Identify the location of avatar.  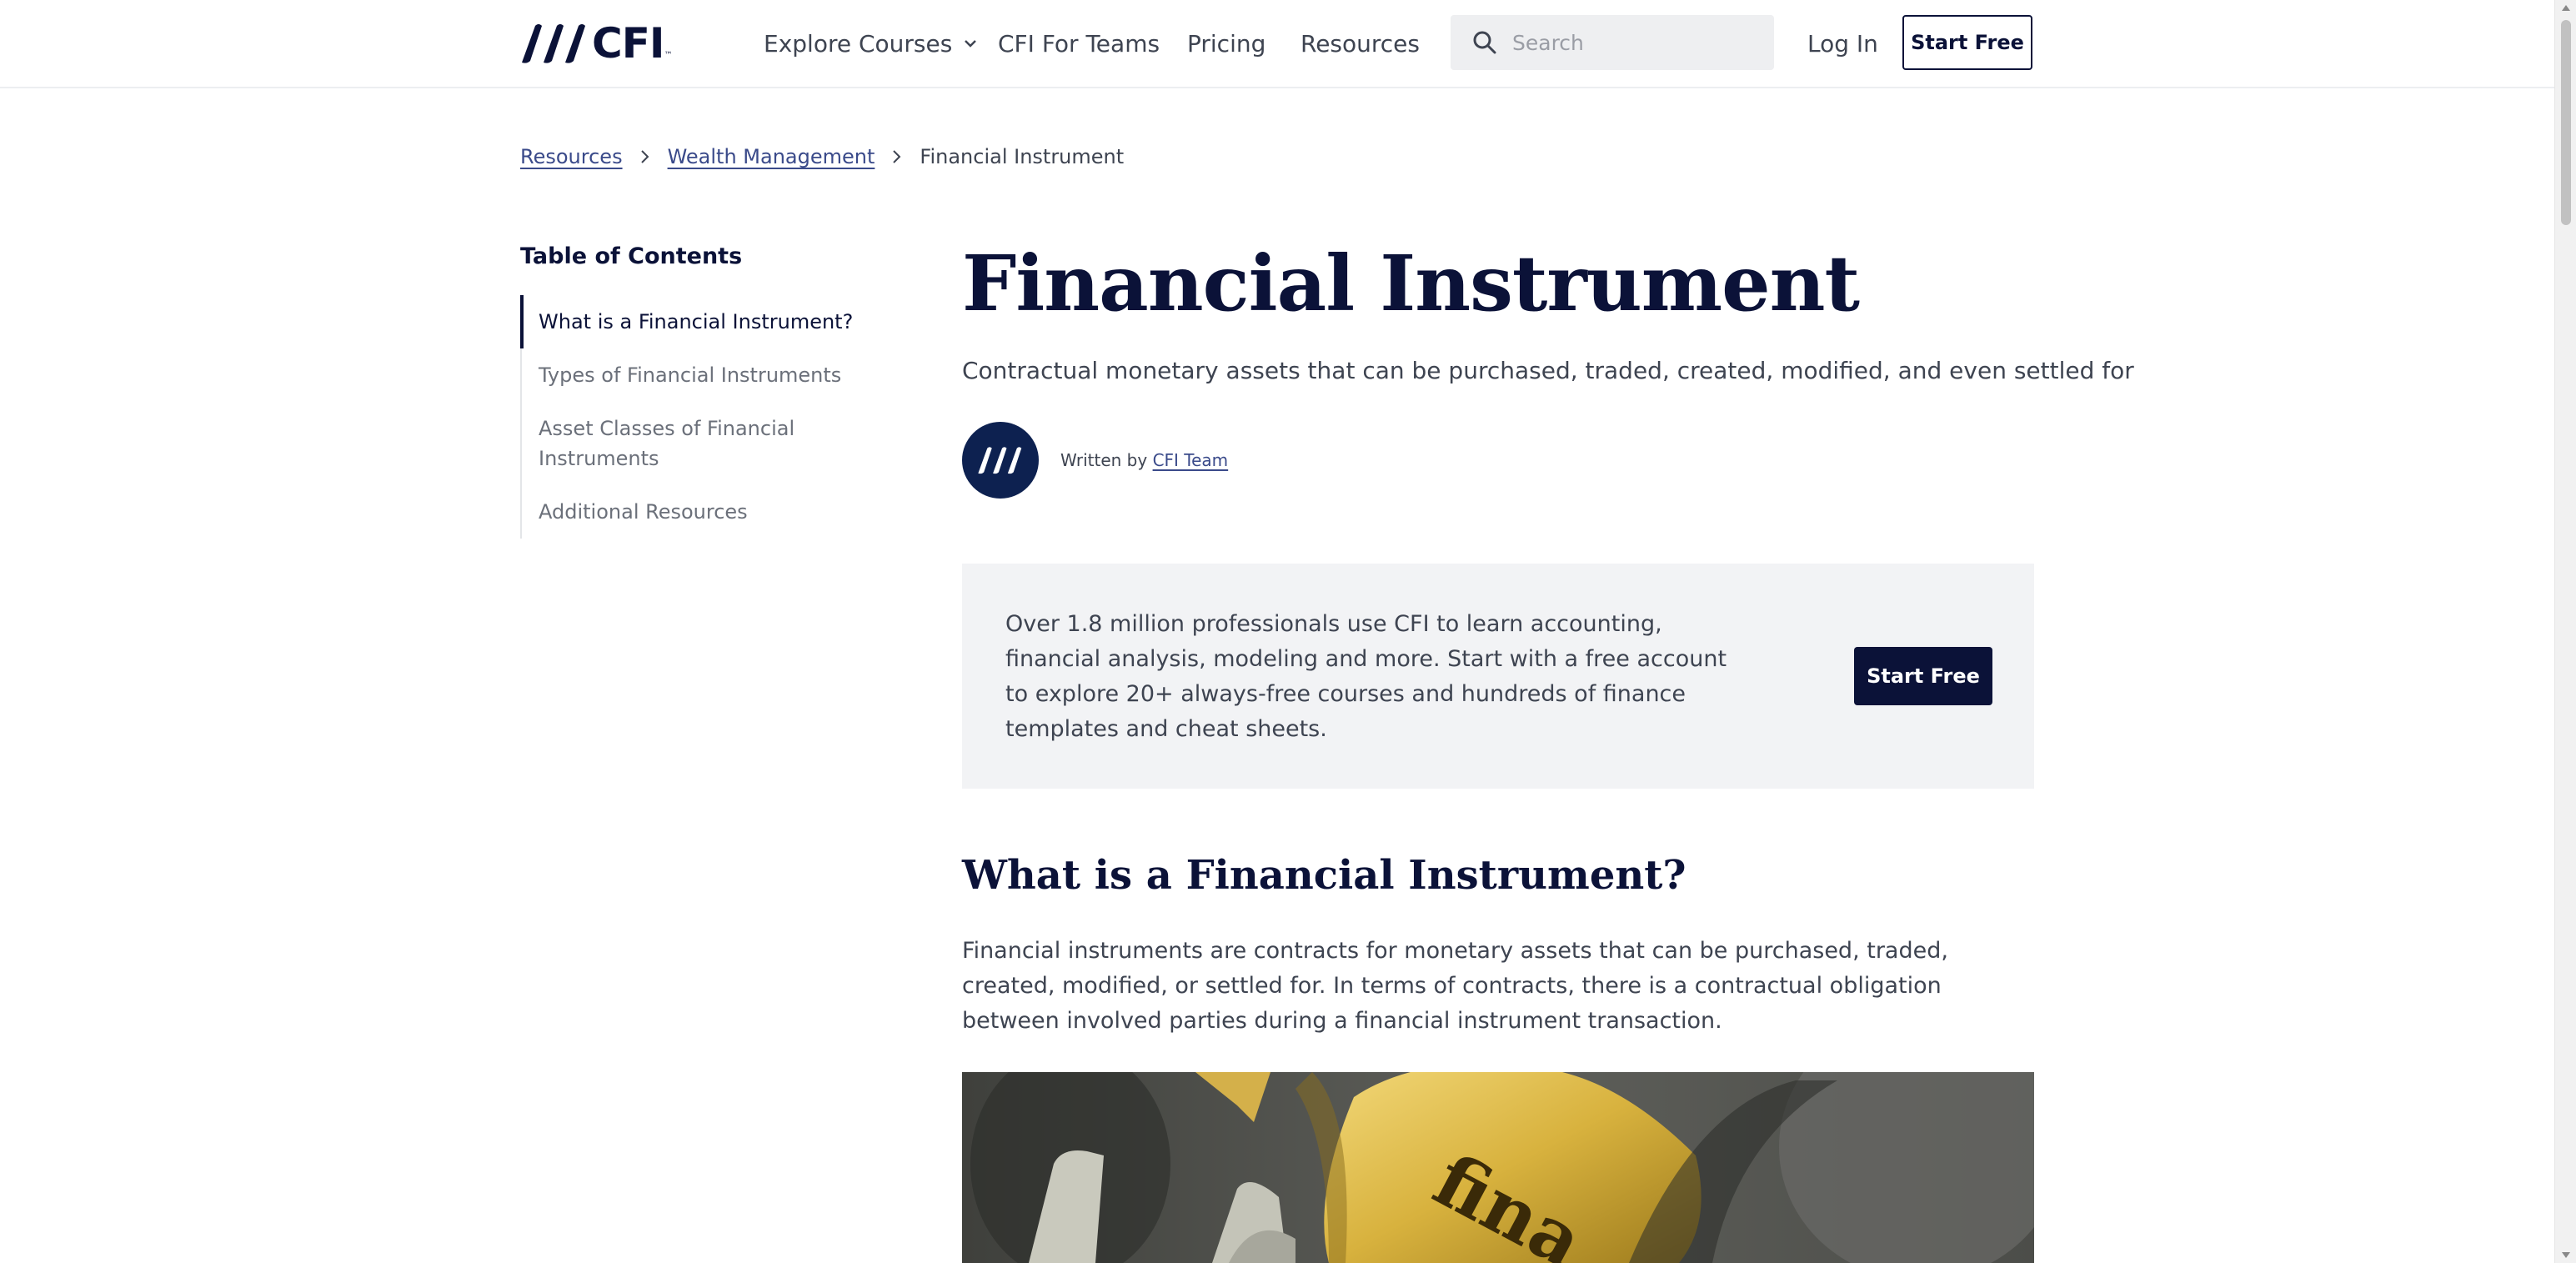
(1000, 460).